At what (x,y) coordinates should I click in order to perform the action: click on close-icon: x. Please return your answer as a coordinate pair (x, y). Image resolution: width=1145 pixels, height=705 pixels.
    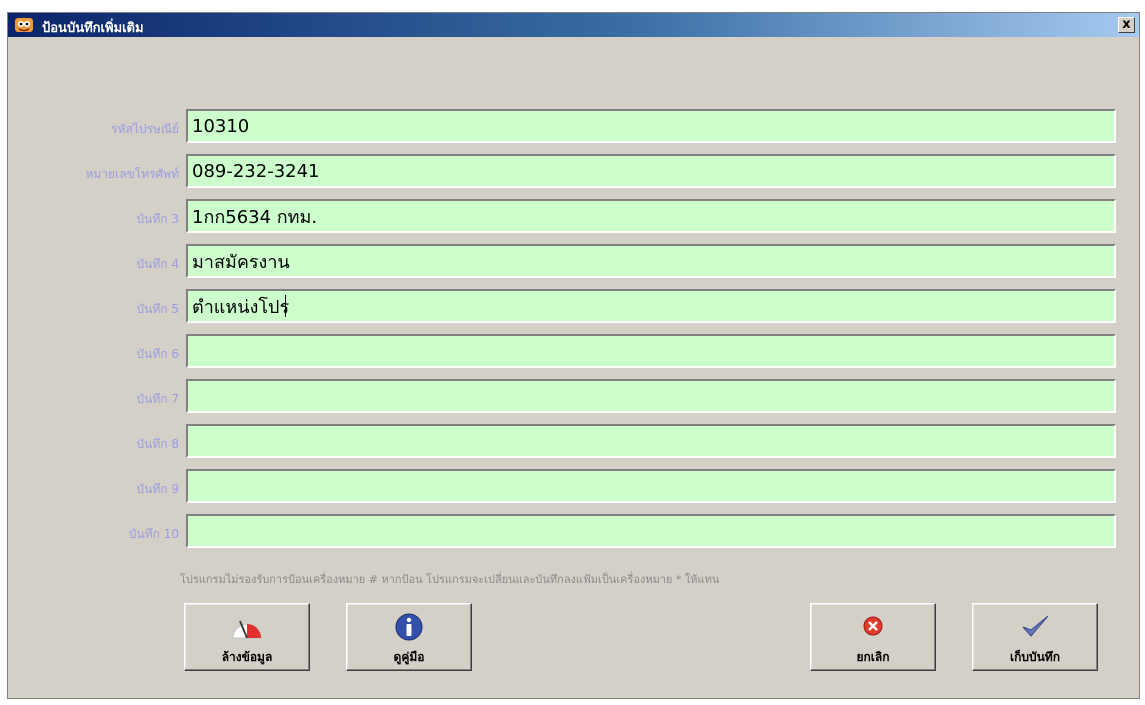
    Looking at the image, I should click on (1126, 24).